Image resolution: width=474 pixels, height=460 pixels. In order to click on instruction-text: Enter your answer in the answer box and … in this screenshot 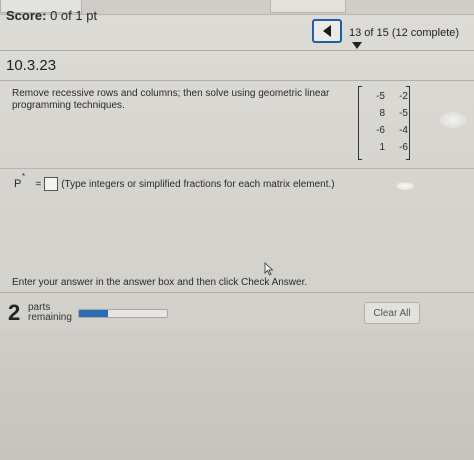, I will do `click(160, 282)`.